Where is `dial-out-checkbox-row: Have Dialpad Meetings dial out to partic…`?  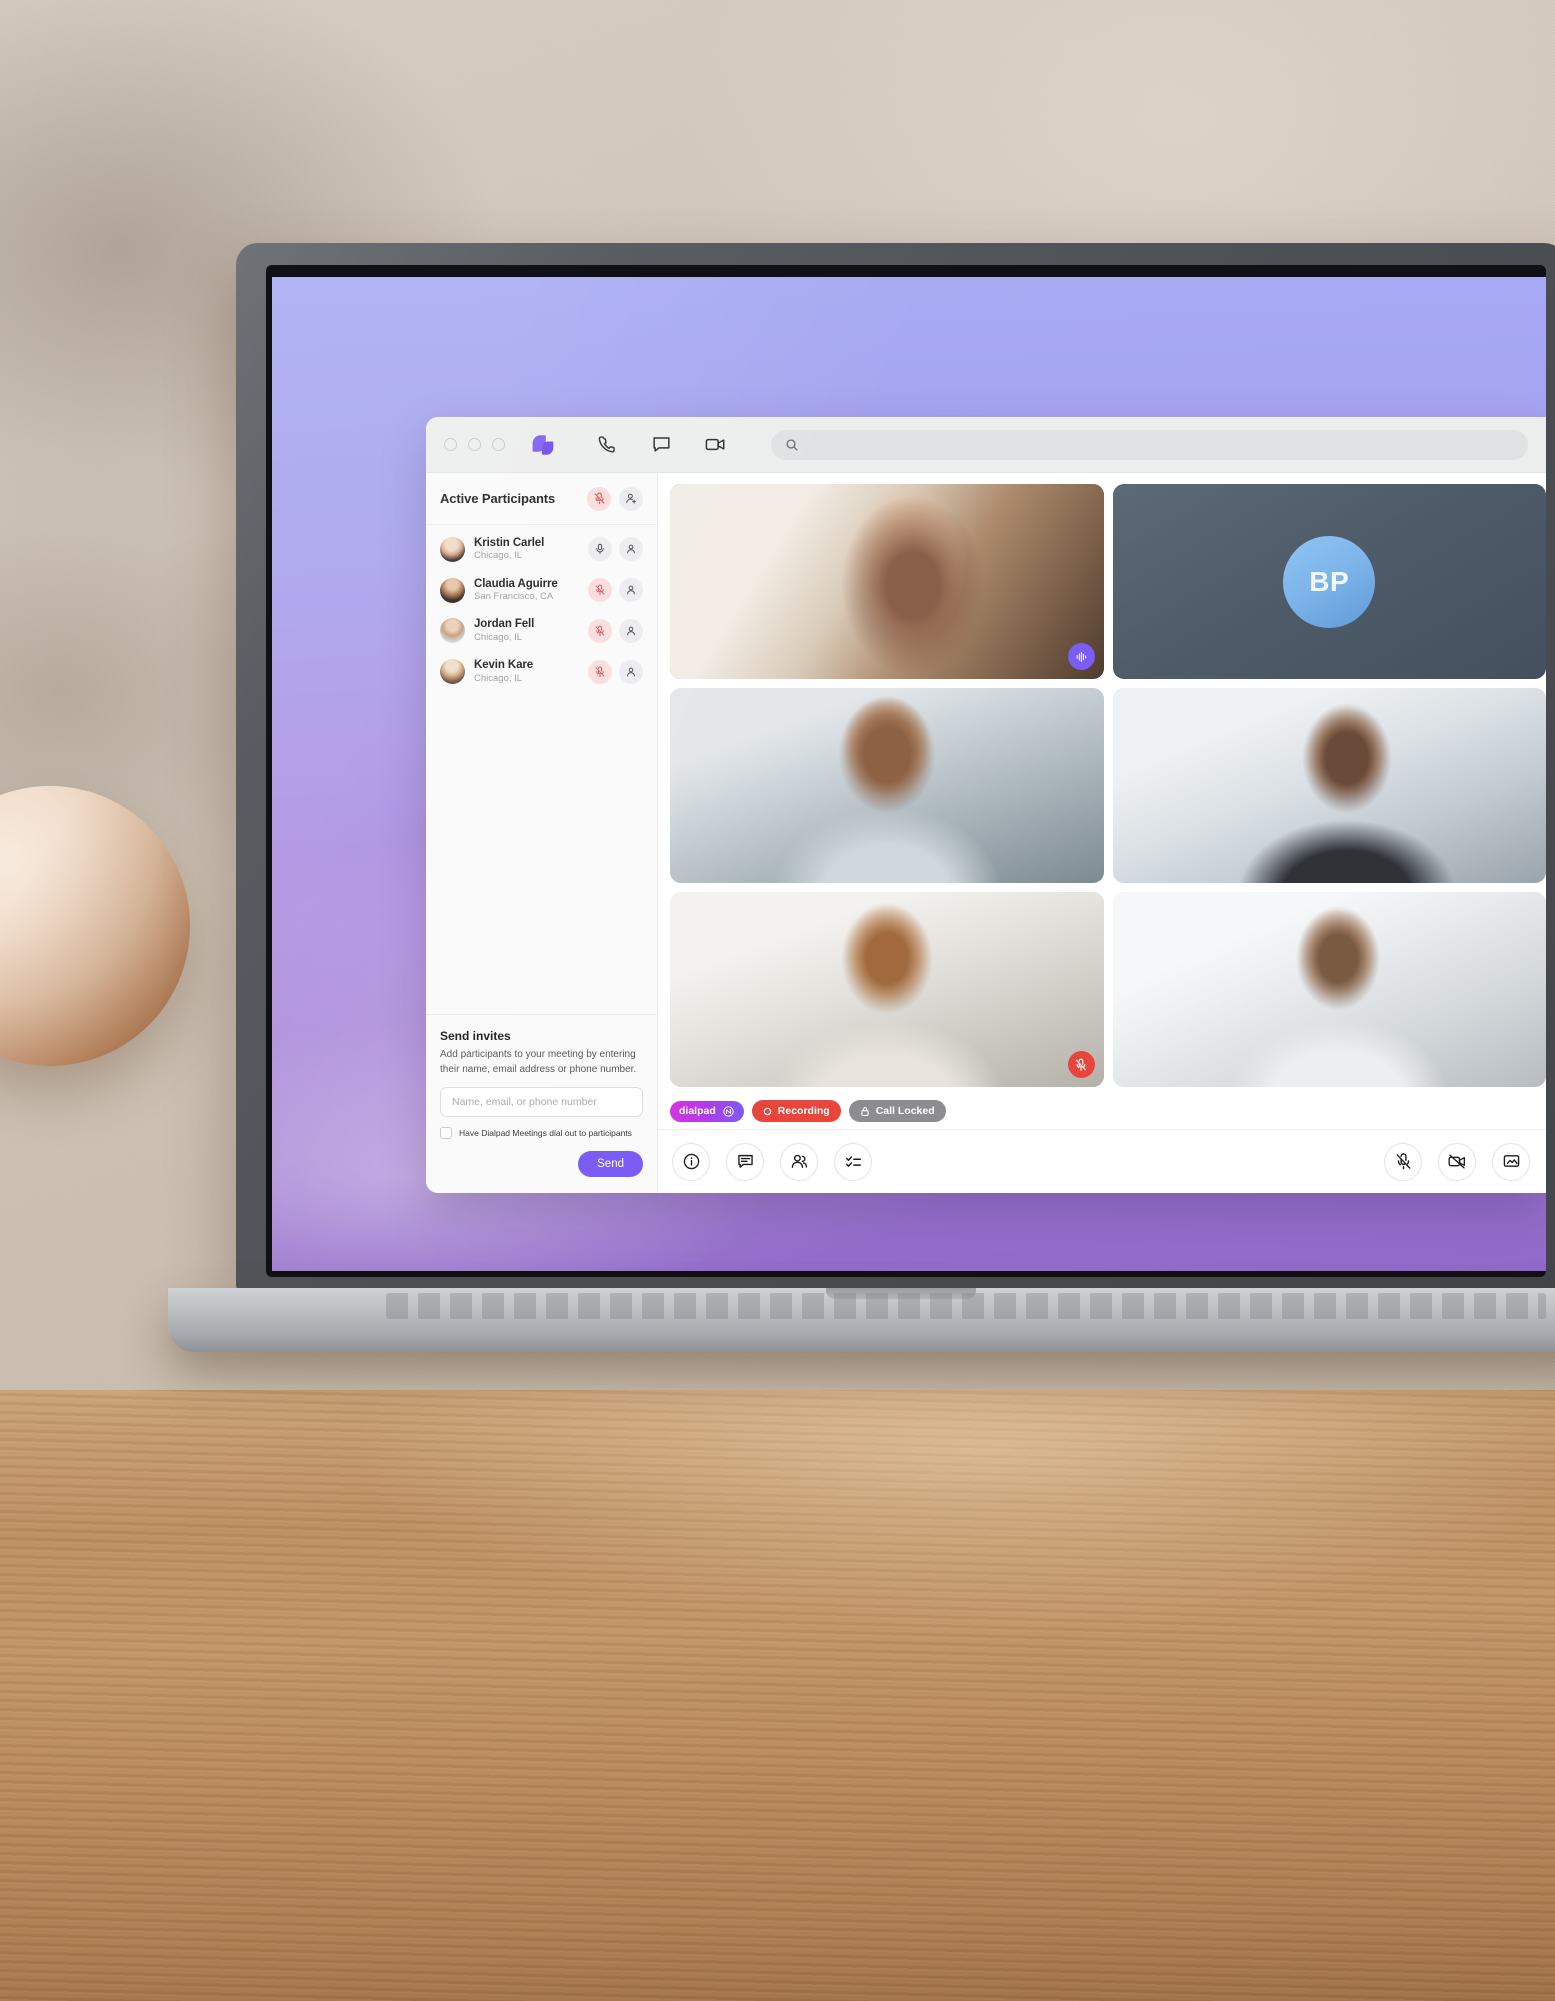 dial-out-checkbox-row: Have Dialpad Meetings dial out to partic… is located at coordinates (541, 1133).